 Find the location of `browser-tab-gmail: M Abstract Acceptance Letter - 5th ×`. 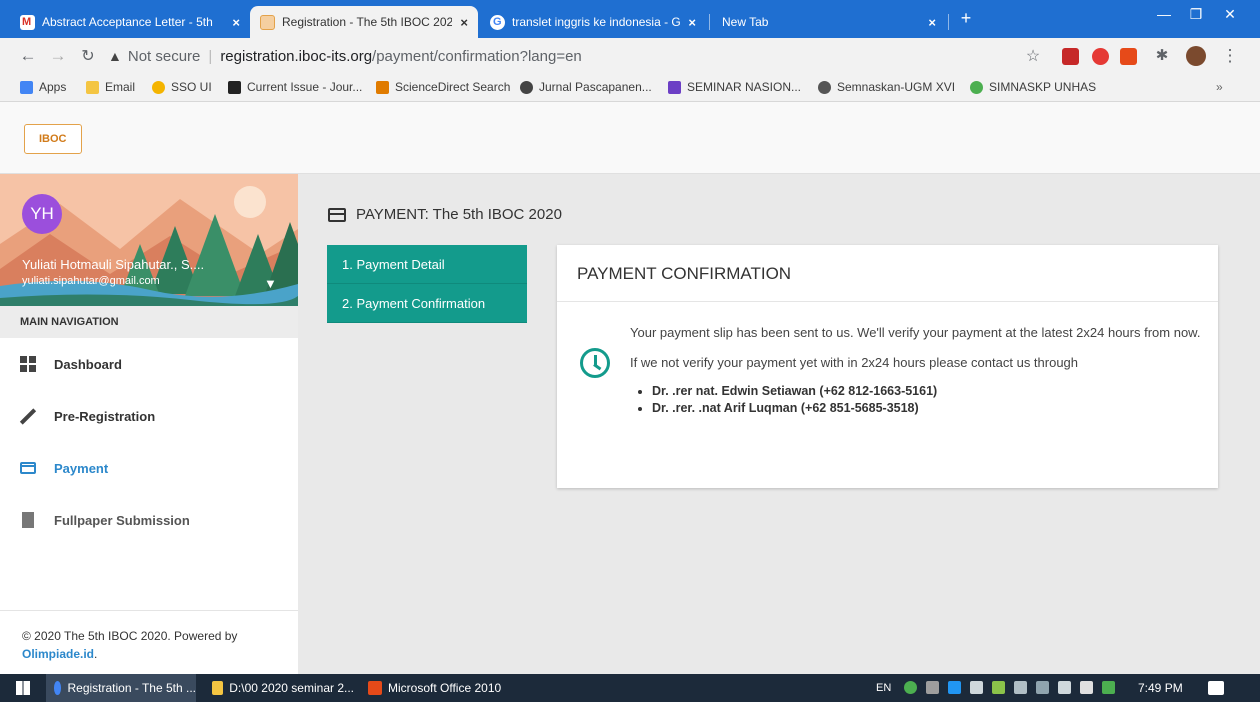

browser-tab-gmail: M Abstract Acceptance Letter - 5th × is located at coordinates (130, 22).